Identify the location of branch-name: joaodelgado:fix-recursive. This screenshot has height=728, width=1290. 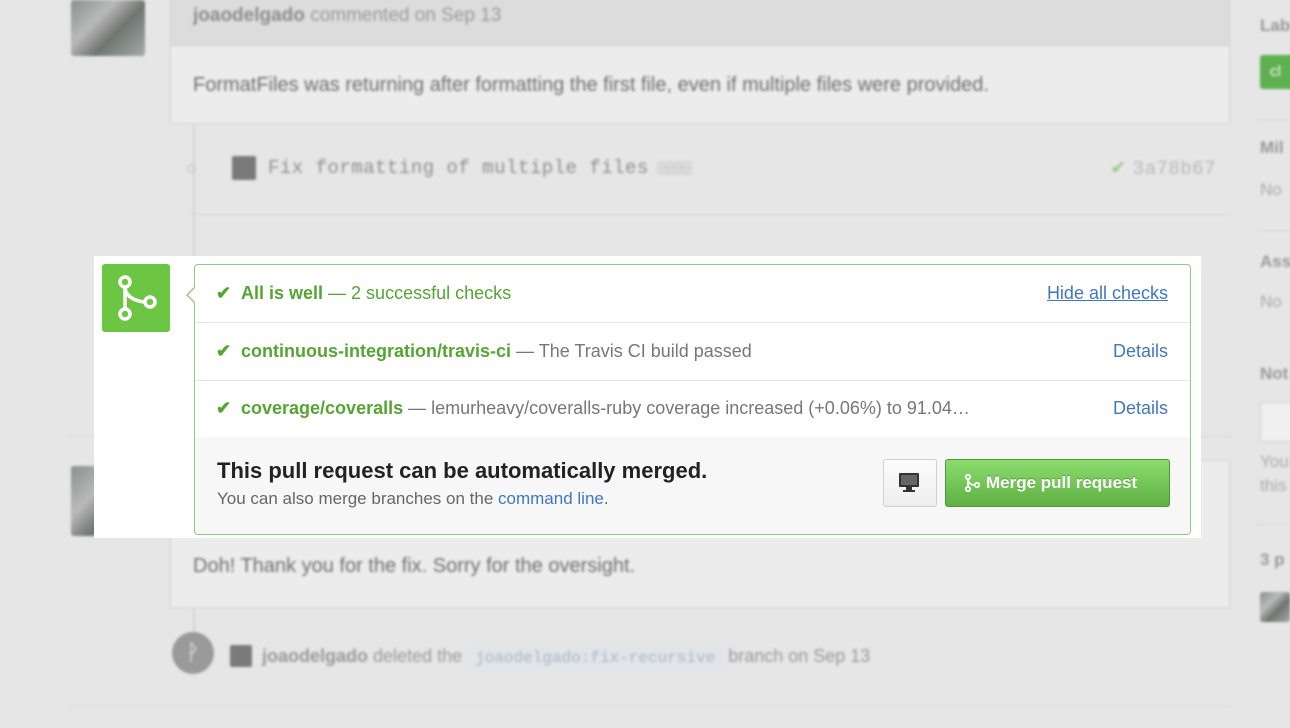
(595, 658).